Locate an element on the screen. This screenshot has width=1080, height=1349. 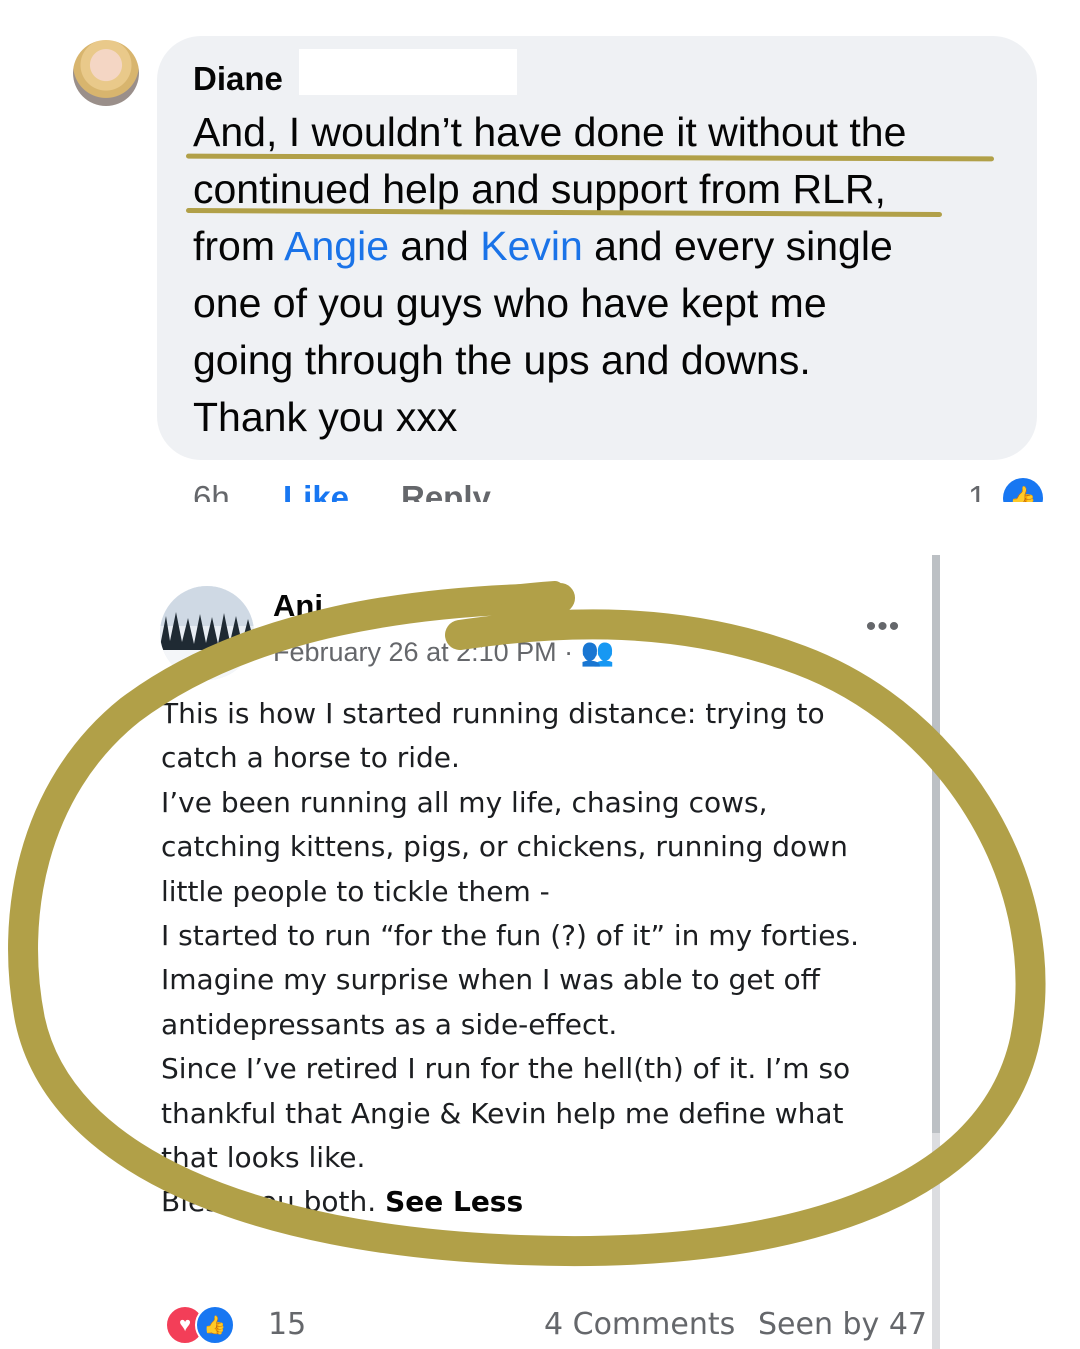
scrollbar-thumb is located at coordinates (936, 844).